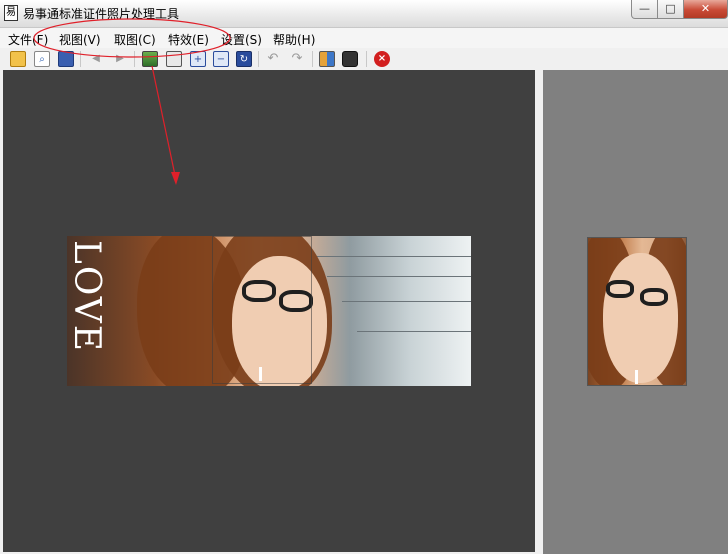 The height and width of the screenshot is (554, 728). Describe the element at coordinates (101, 14) in the screenshot. I see `window-title: 易事通标准证件照片处理工具` at that location.